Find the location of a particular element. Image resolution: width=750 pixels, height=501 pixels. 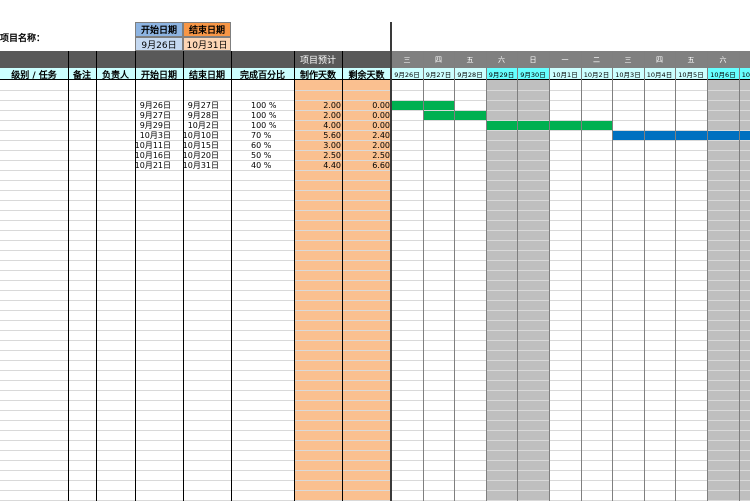

col-header-level-task: 级别 / 任务 is located at coordinates (34, 75).